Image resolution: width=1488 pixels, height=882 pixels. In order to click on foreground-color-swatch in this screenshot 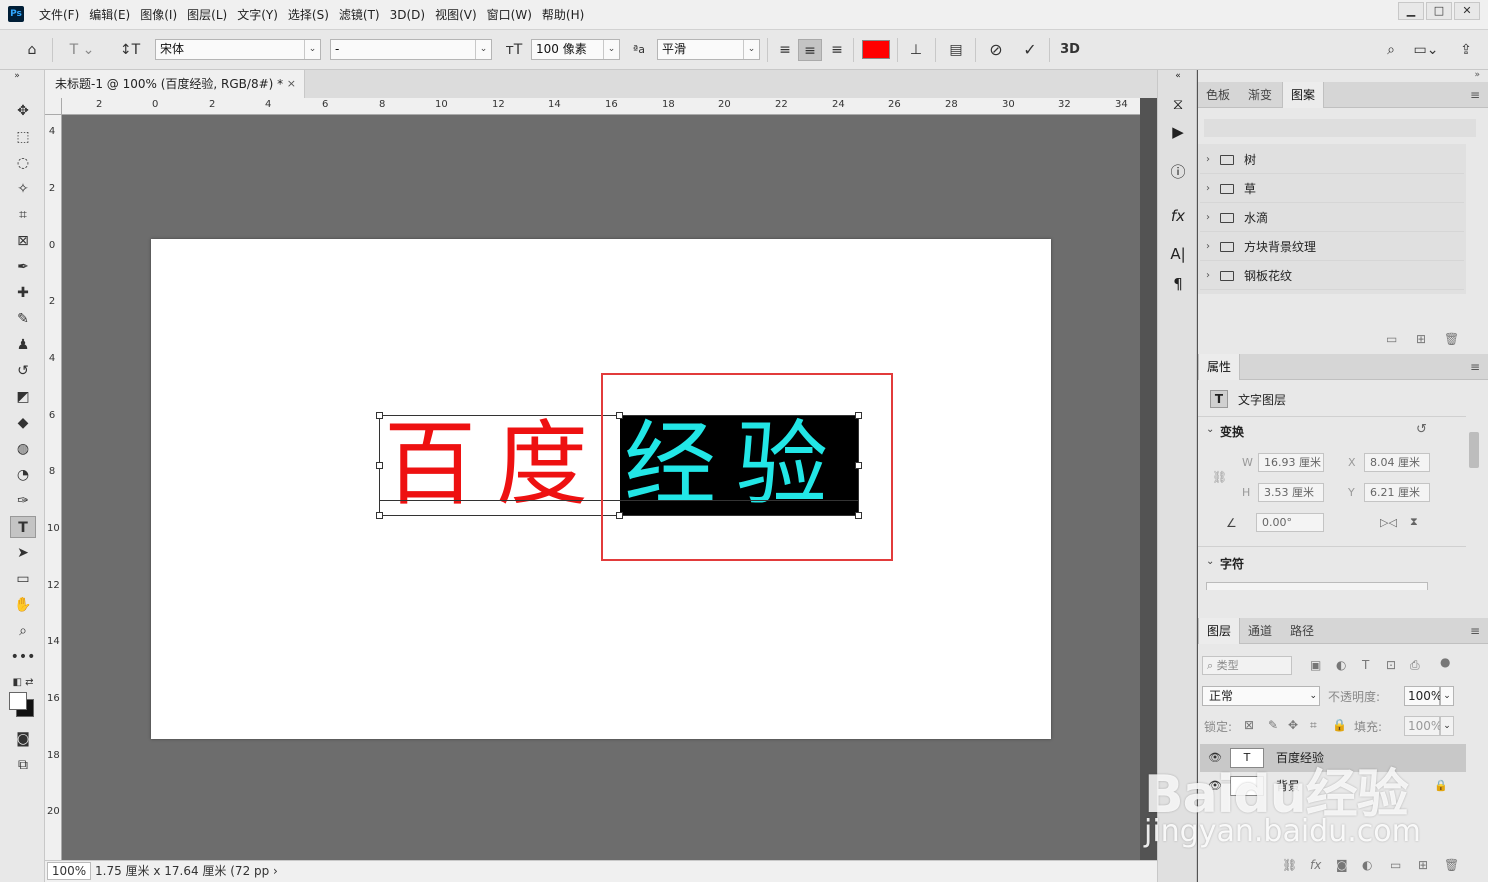, I will do `click(18, 701)`.